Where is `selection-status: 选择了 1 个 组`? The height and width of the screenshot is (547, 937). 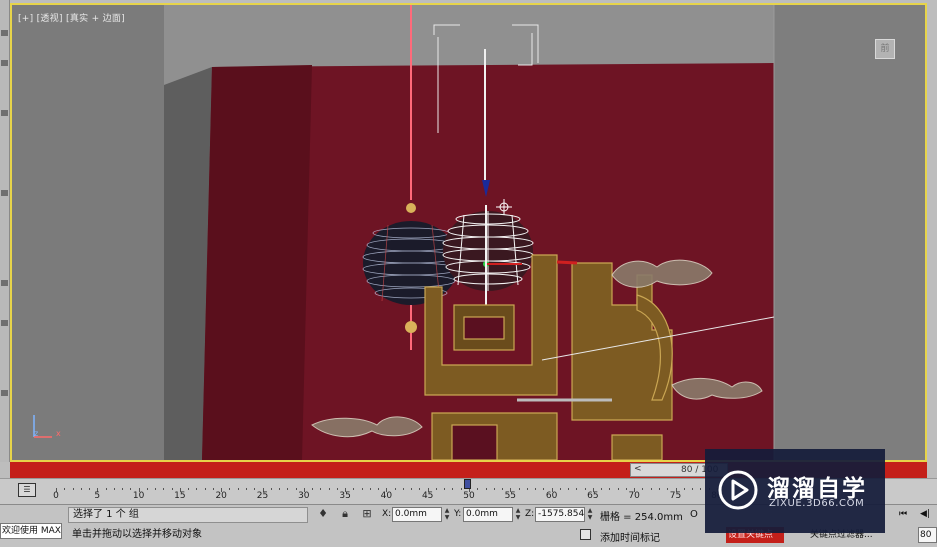
selection-status: 选择了 1 个 组 is located at coordinates (188, 515).